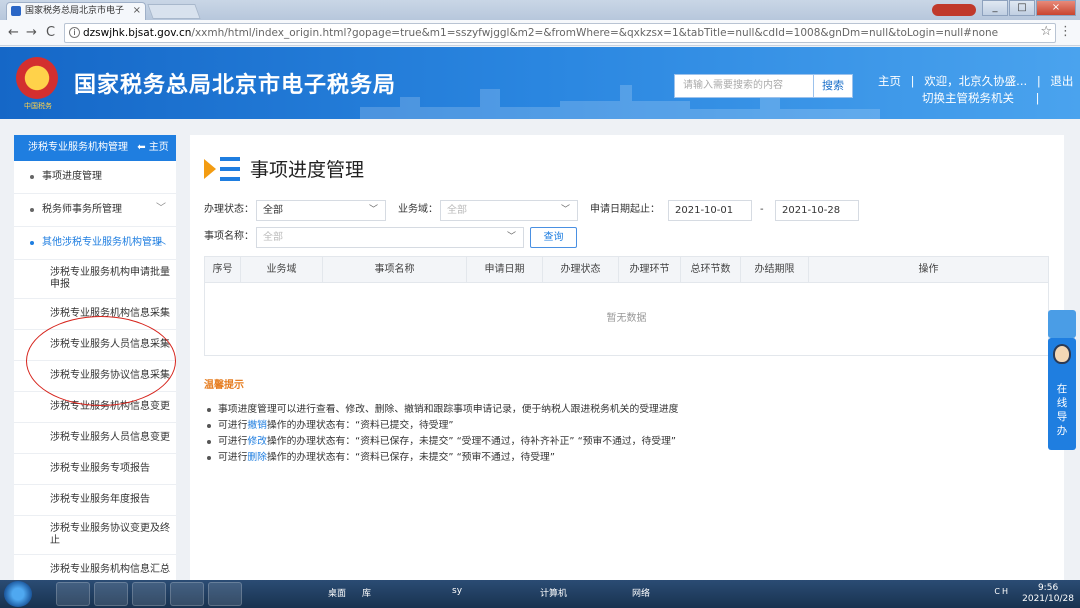  What do you see at coordinates (995, 8) in the screenshot?
I see `minimize-button: _` at bounding box center [995, 8].